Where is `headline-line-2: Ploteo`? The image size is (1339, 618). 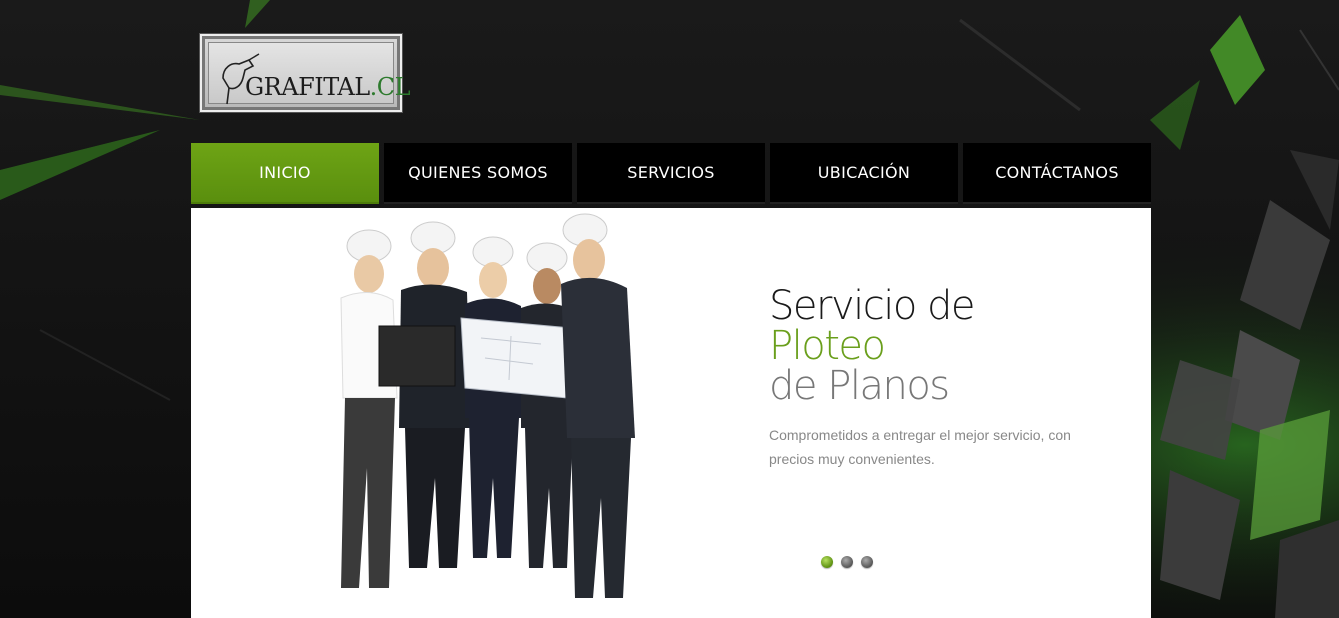 headline-line-2: Ploteo is located at coordinates (827, 346).